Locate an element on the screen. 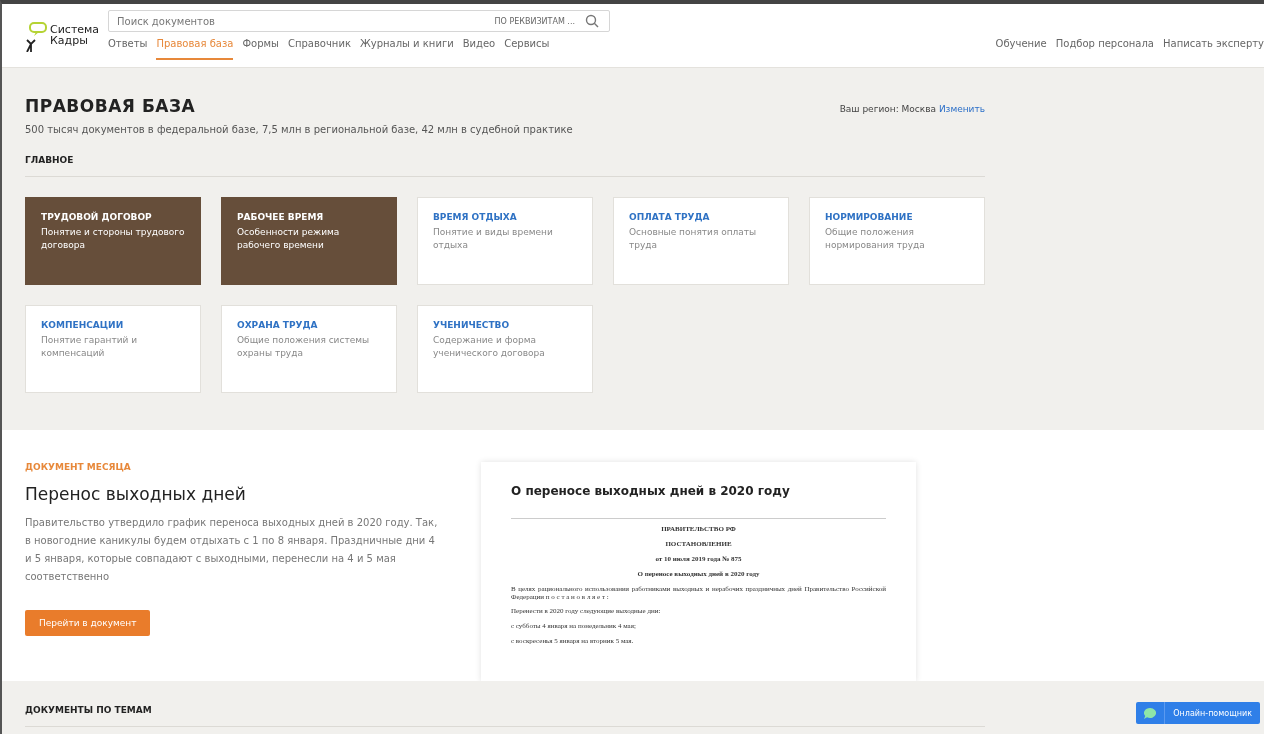  topic-card: ОПЛАТА ТРУДА Основные понятия оплаты труда is located at coordinates (701, 241).